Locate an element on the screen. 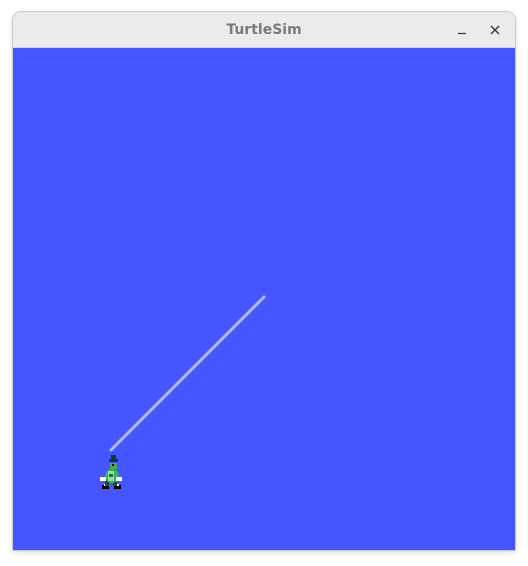 This screenshot has height=566, width=528. title-bar: TurtleSim is located at coordinates (264, 30).